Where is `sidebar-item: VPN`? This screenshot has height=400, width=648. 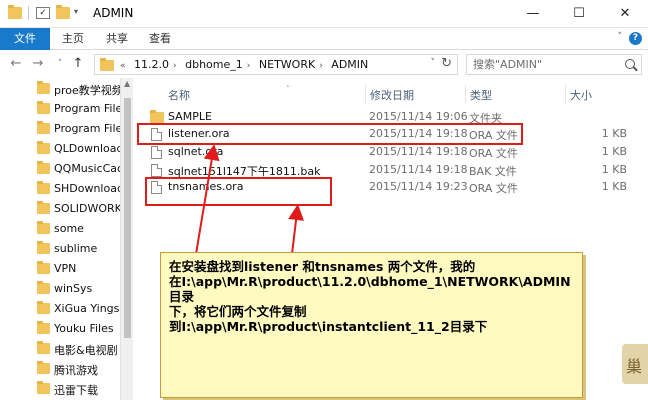
sidebar-item: VPN is located at coordinates (60, 268).